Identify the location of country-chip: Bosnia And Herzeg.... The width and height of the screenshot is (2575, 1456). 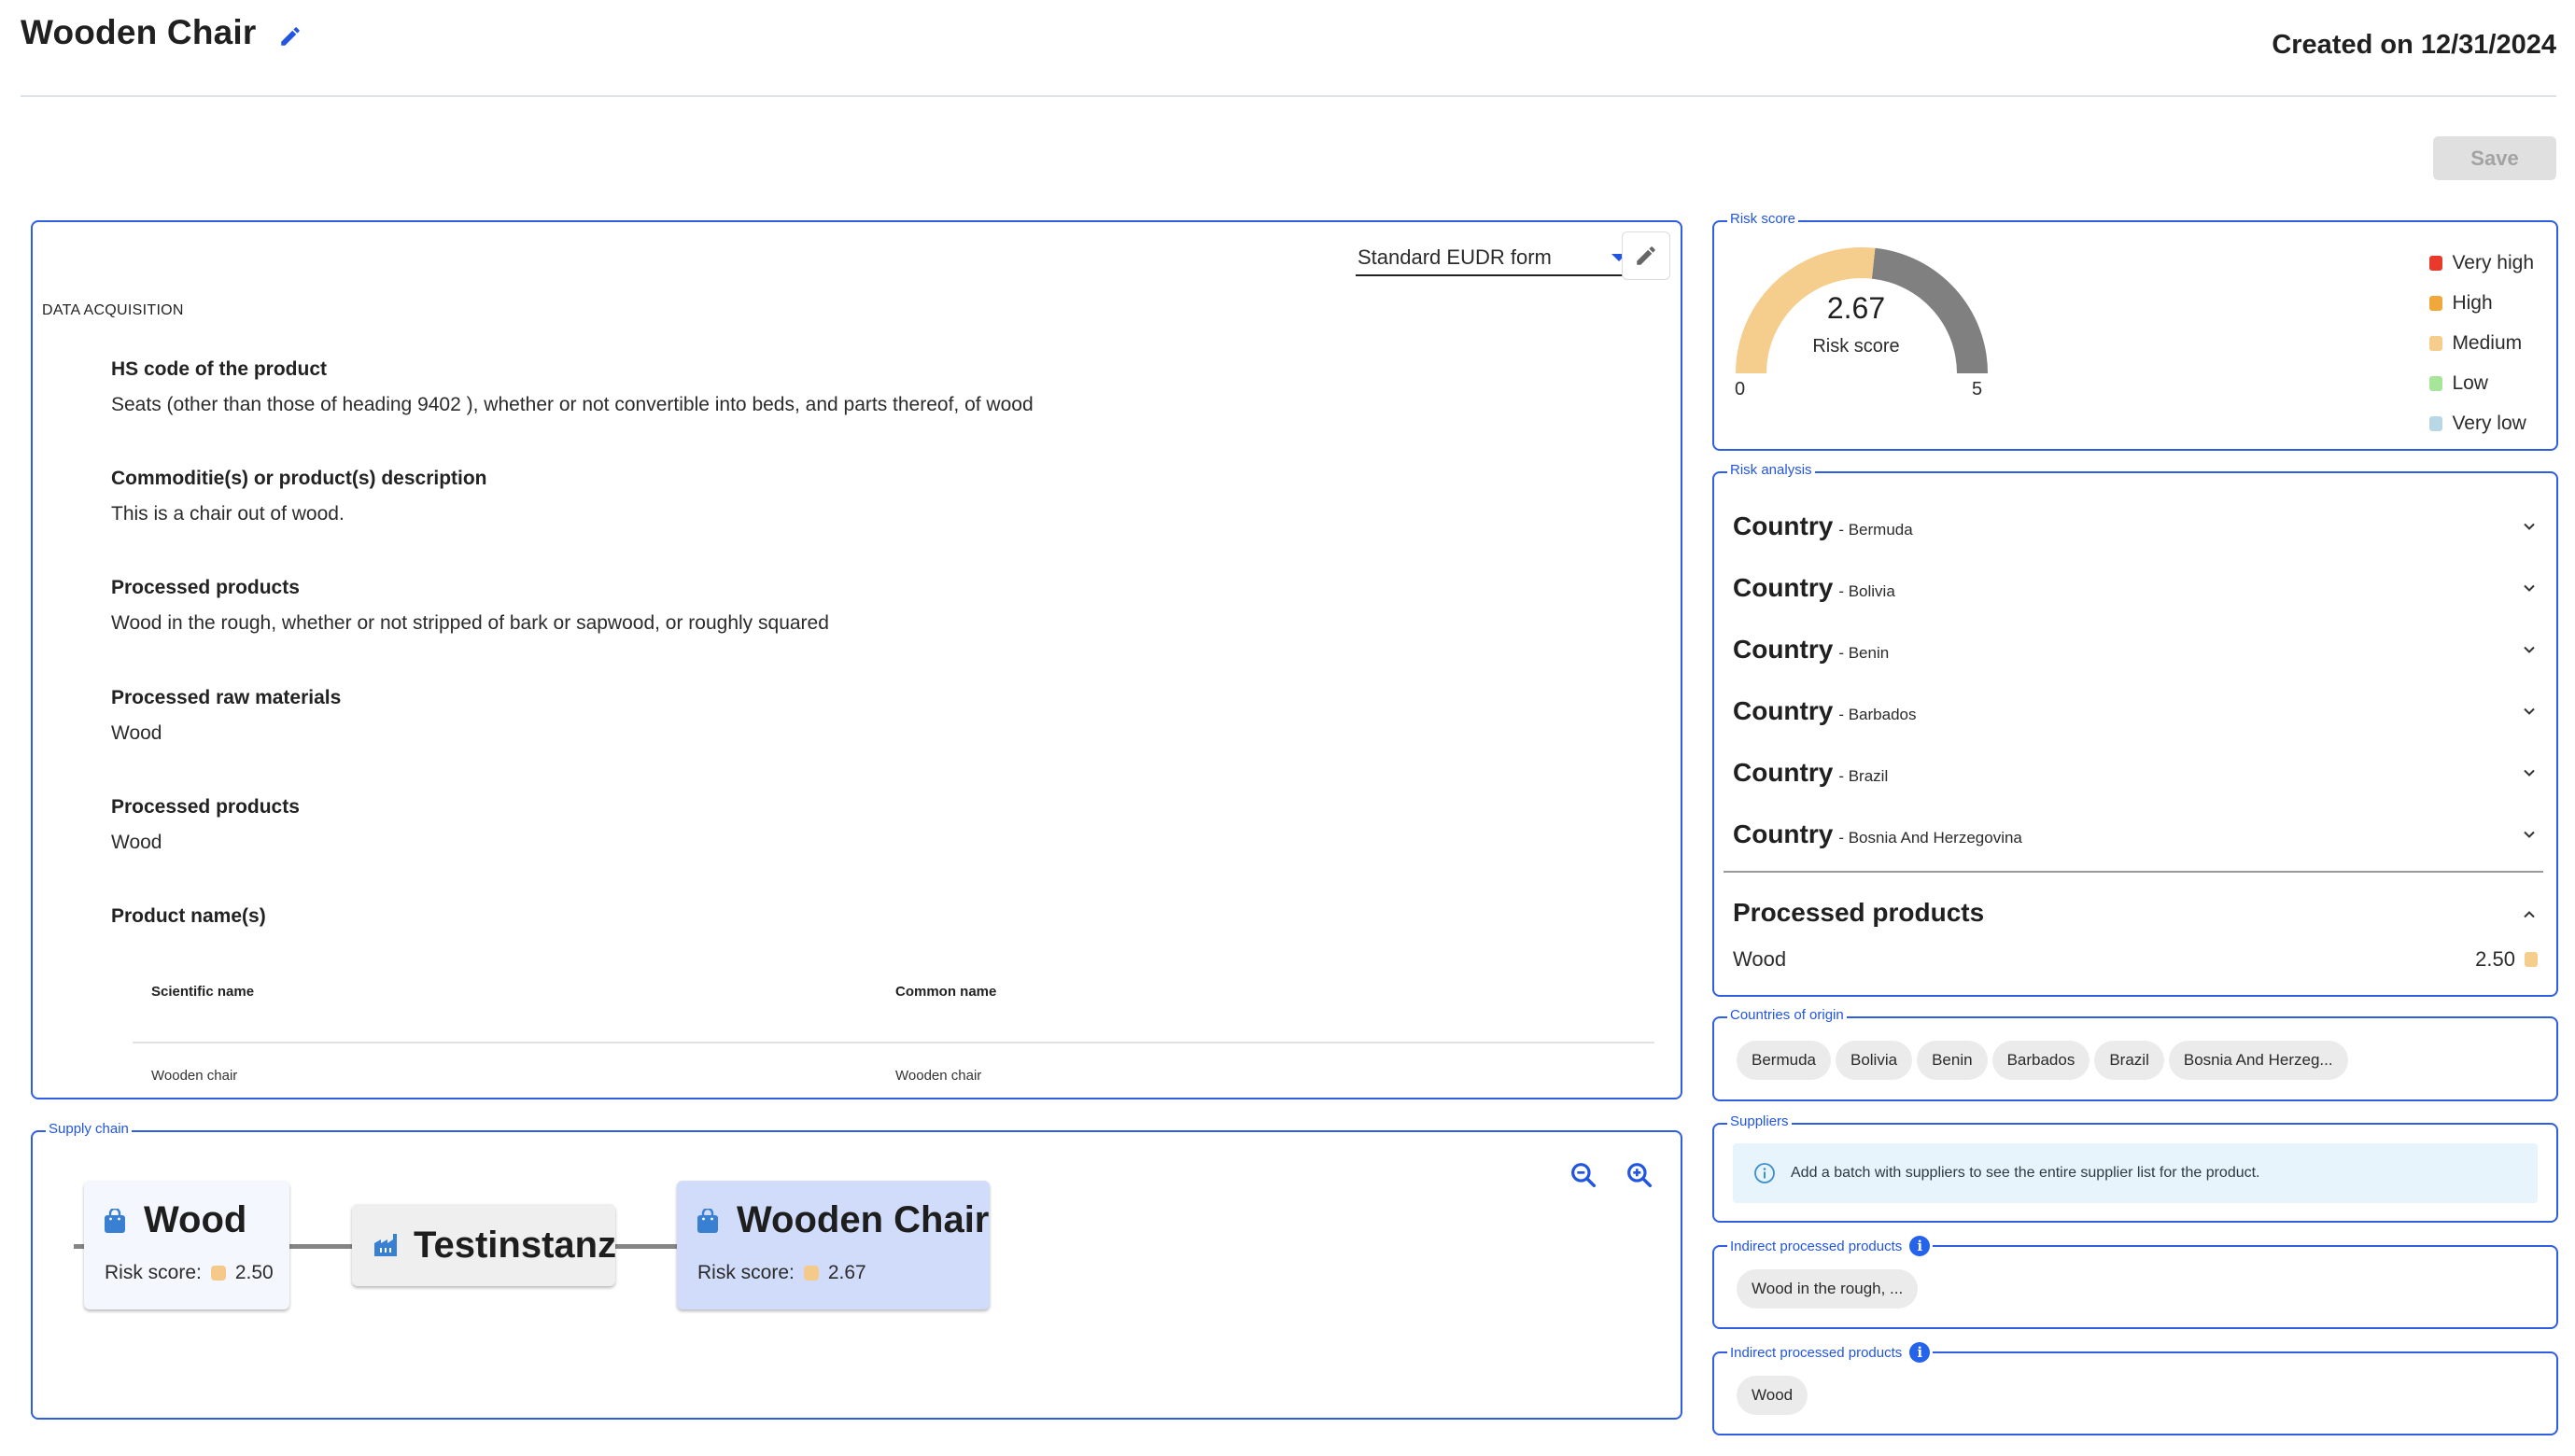
(2258, 1060).